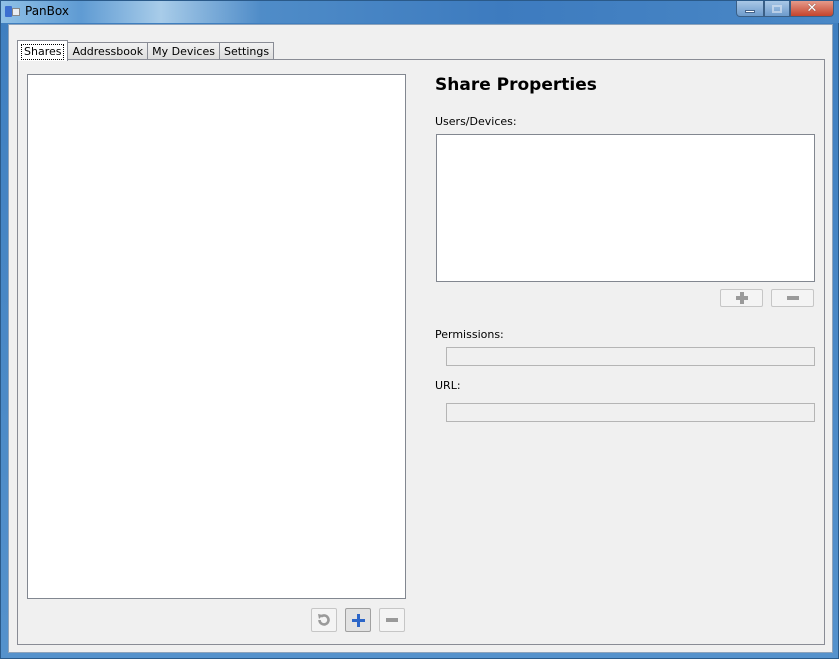 The image size is (839, 659). I want to click on tab-label: Settings, so click(246, 51).